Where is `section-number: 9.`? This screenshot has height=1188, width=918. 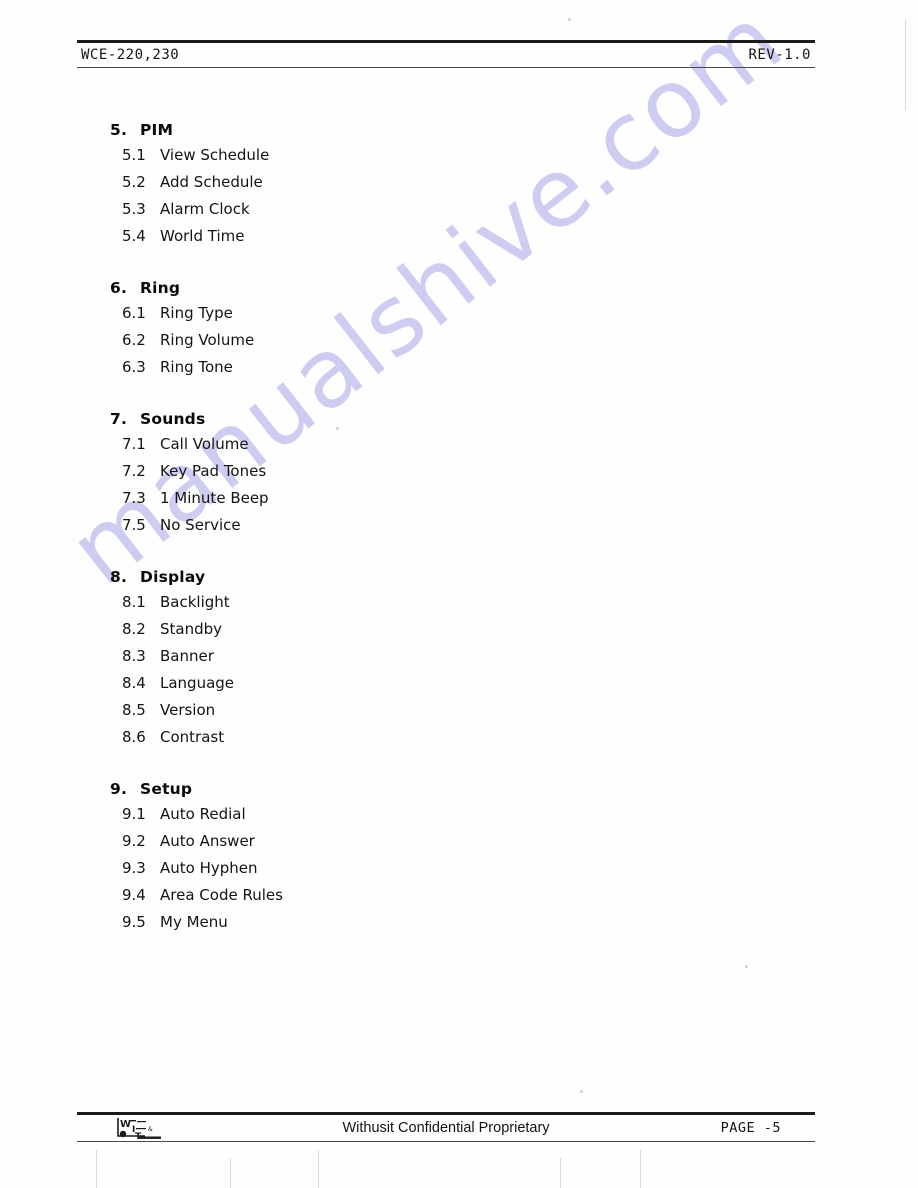
section-number: 9. is located at coordinates (119, 789).